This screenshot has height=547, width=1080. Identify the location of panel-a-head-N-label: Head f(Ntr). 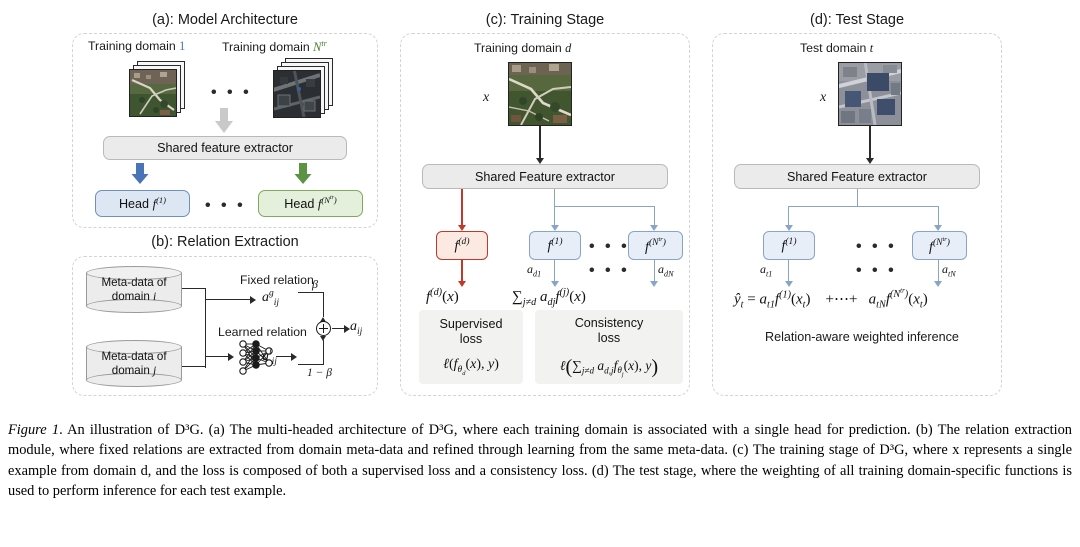
(310, 203).